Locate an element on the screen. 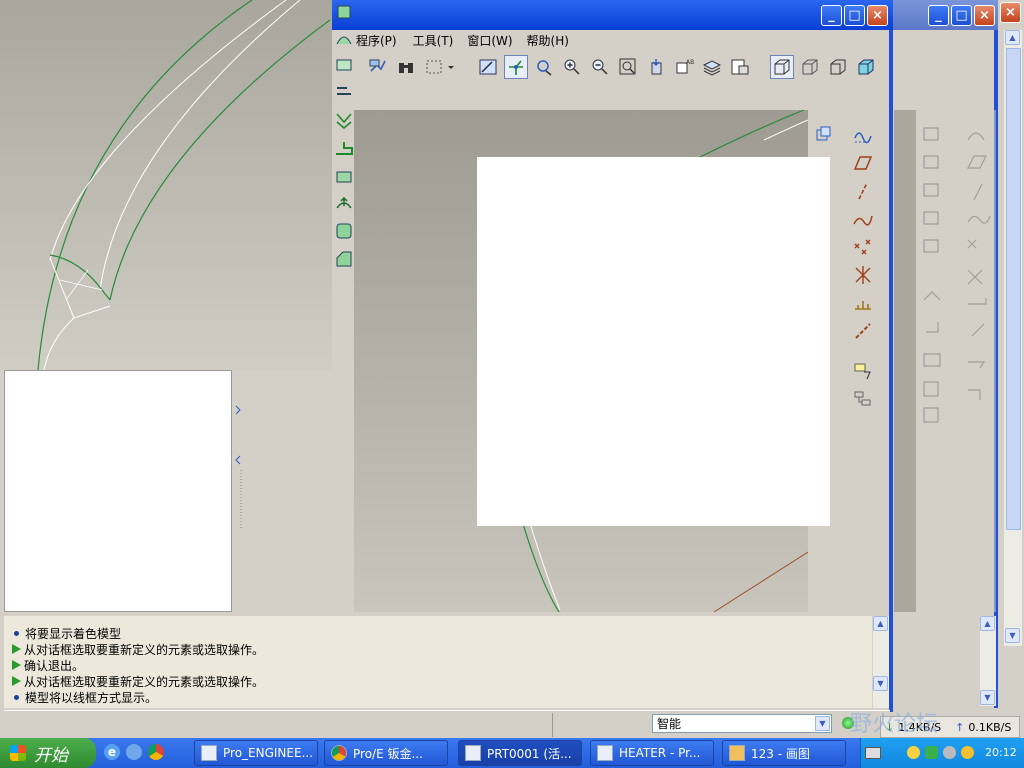  menu-item-tools: 工具(T) is located at coordinates (433, 40).